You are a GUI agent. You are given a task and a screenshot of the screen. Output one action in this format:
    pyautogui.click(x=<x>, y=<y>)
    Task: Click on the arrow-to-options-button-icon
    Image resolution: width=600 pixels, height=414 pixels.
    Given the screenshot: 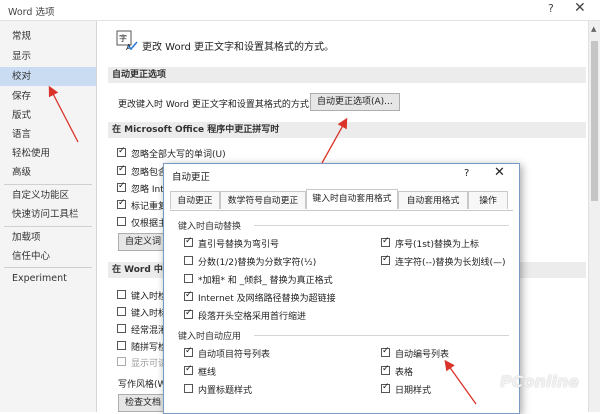 What is the action you would take?
    pyautogui.click(x=334, y=140)
    